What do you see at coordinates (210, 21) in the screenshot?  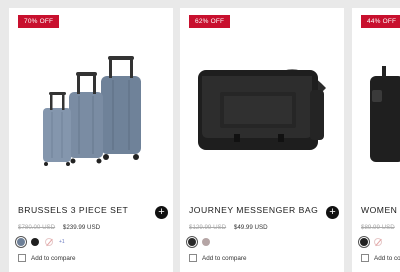 I see `discount-badge: 62% OFF` at bounding box center [210, 21].